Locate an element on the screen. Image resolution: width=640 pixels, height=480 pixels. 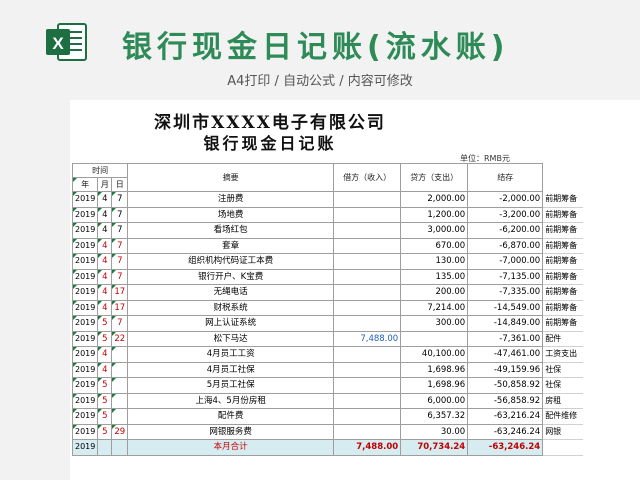
total-debit: 7,488.00 is located at coordinates (367, 447).